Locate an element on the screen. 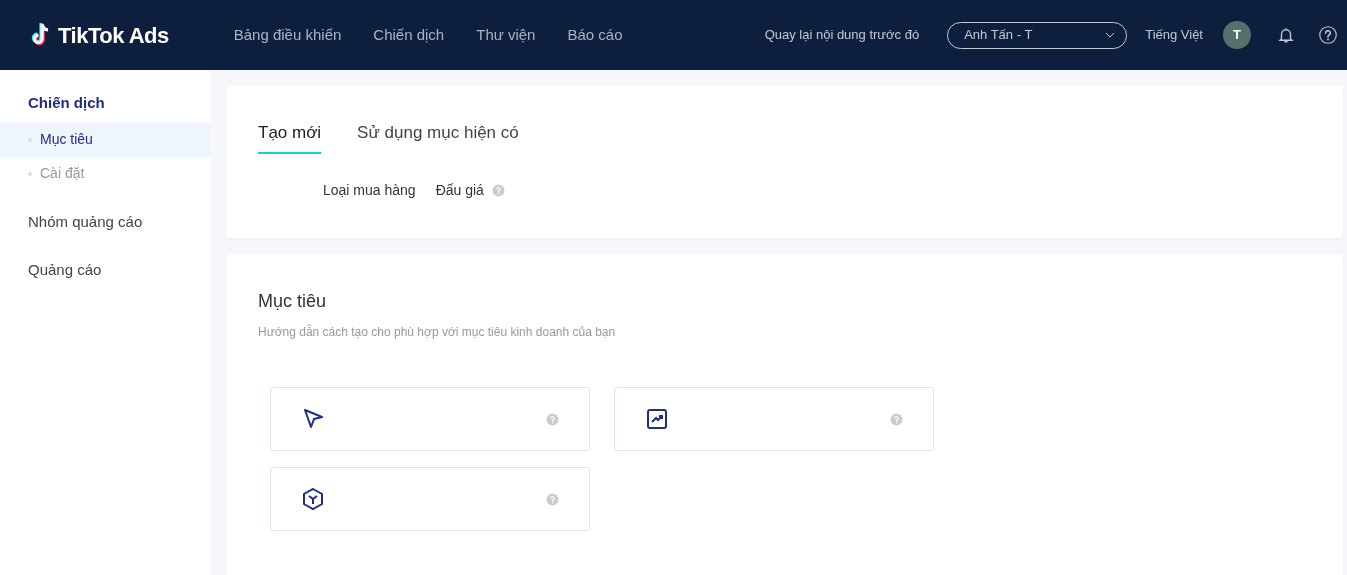 The width and height of the screenshot is (1347, 575). section-title: Mục tiêu is located at coordinates (293, 301).